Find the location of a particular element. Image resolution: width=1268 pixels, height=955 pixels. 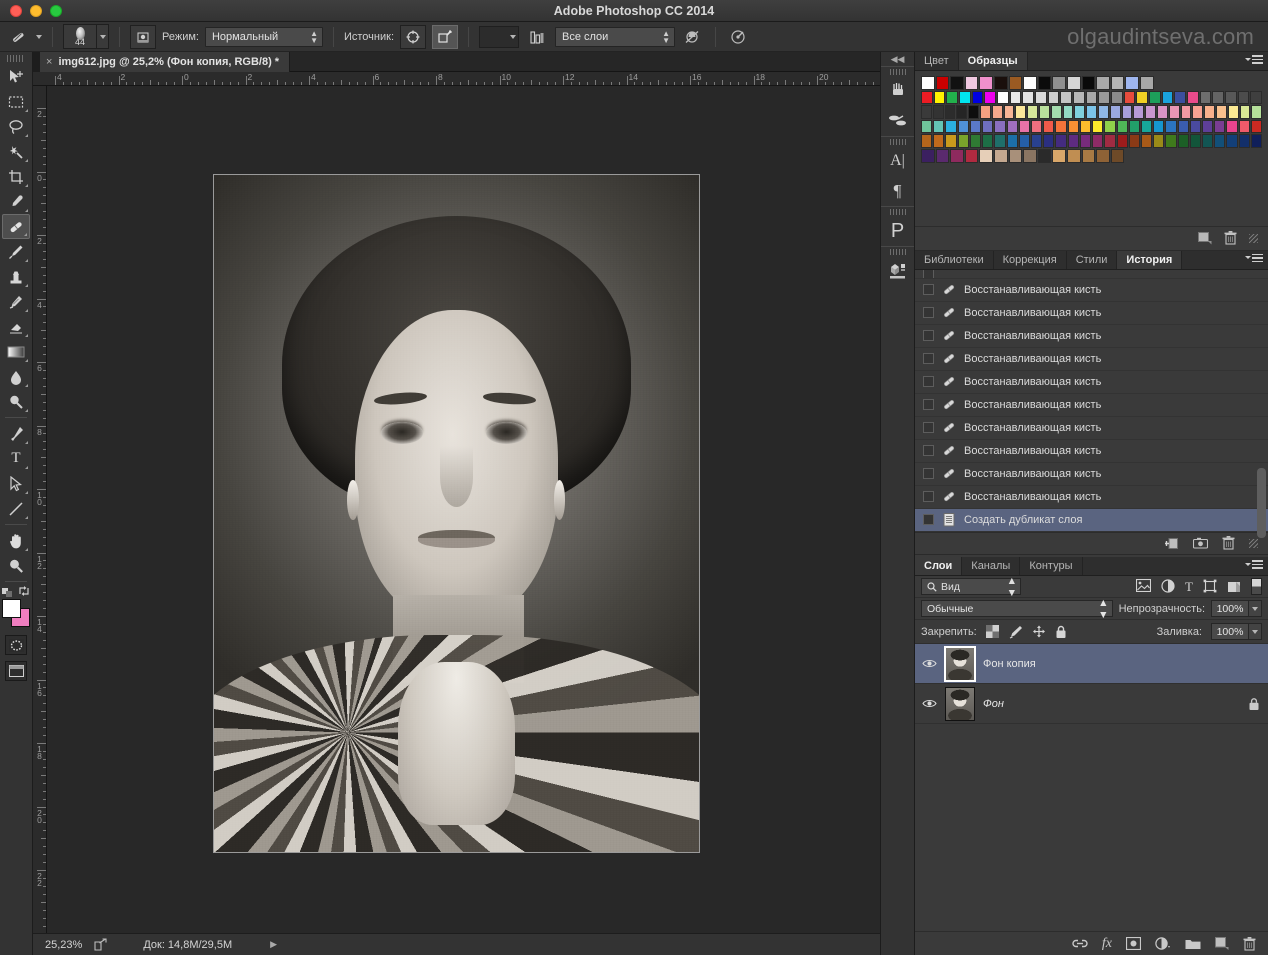

ignore-adjustment-layers-icon is located at coordinates (693, 37).